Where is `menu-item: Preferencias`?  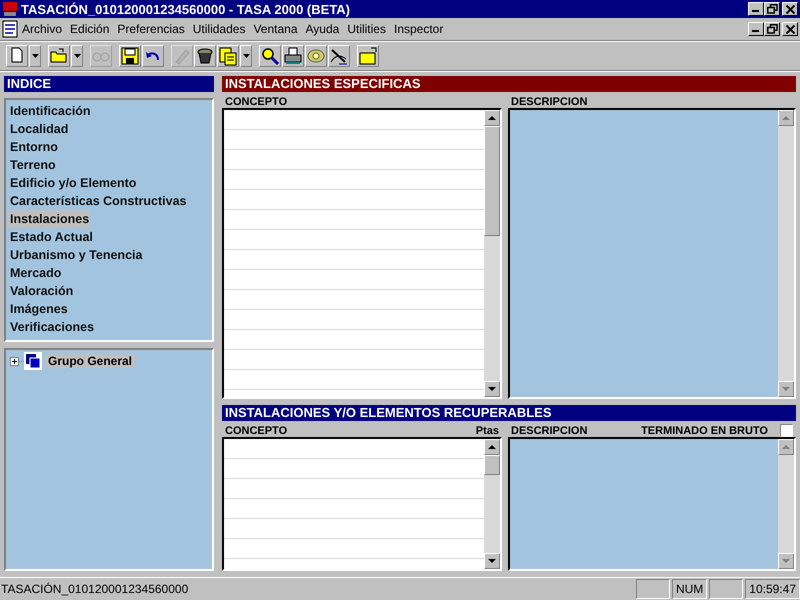 menu-item: Preferencias is located at coordinates (151, 29).